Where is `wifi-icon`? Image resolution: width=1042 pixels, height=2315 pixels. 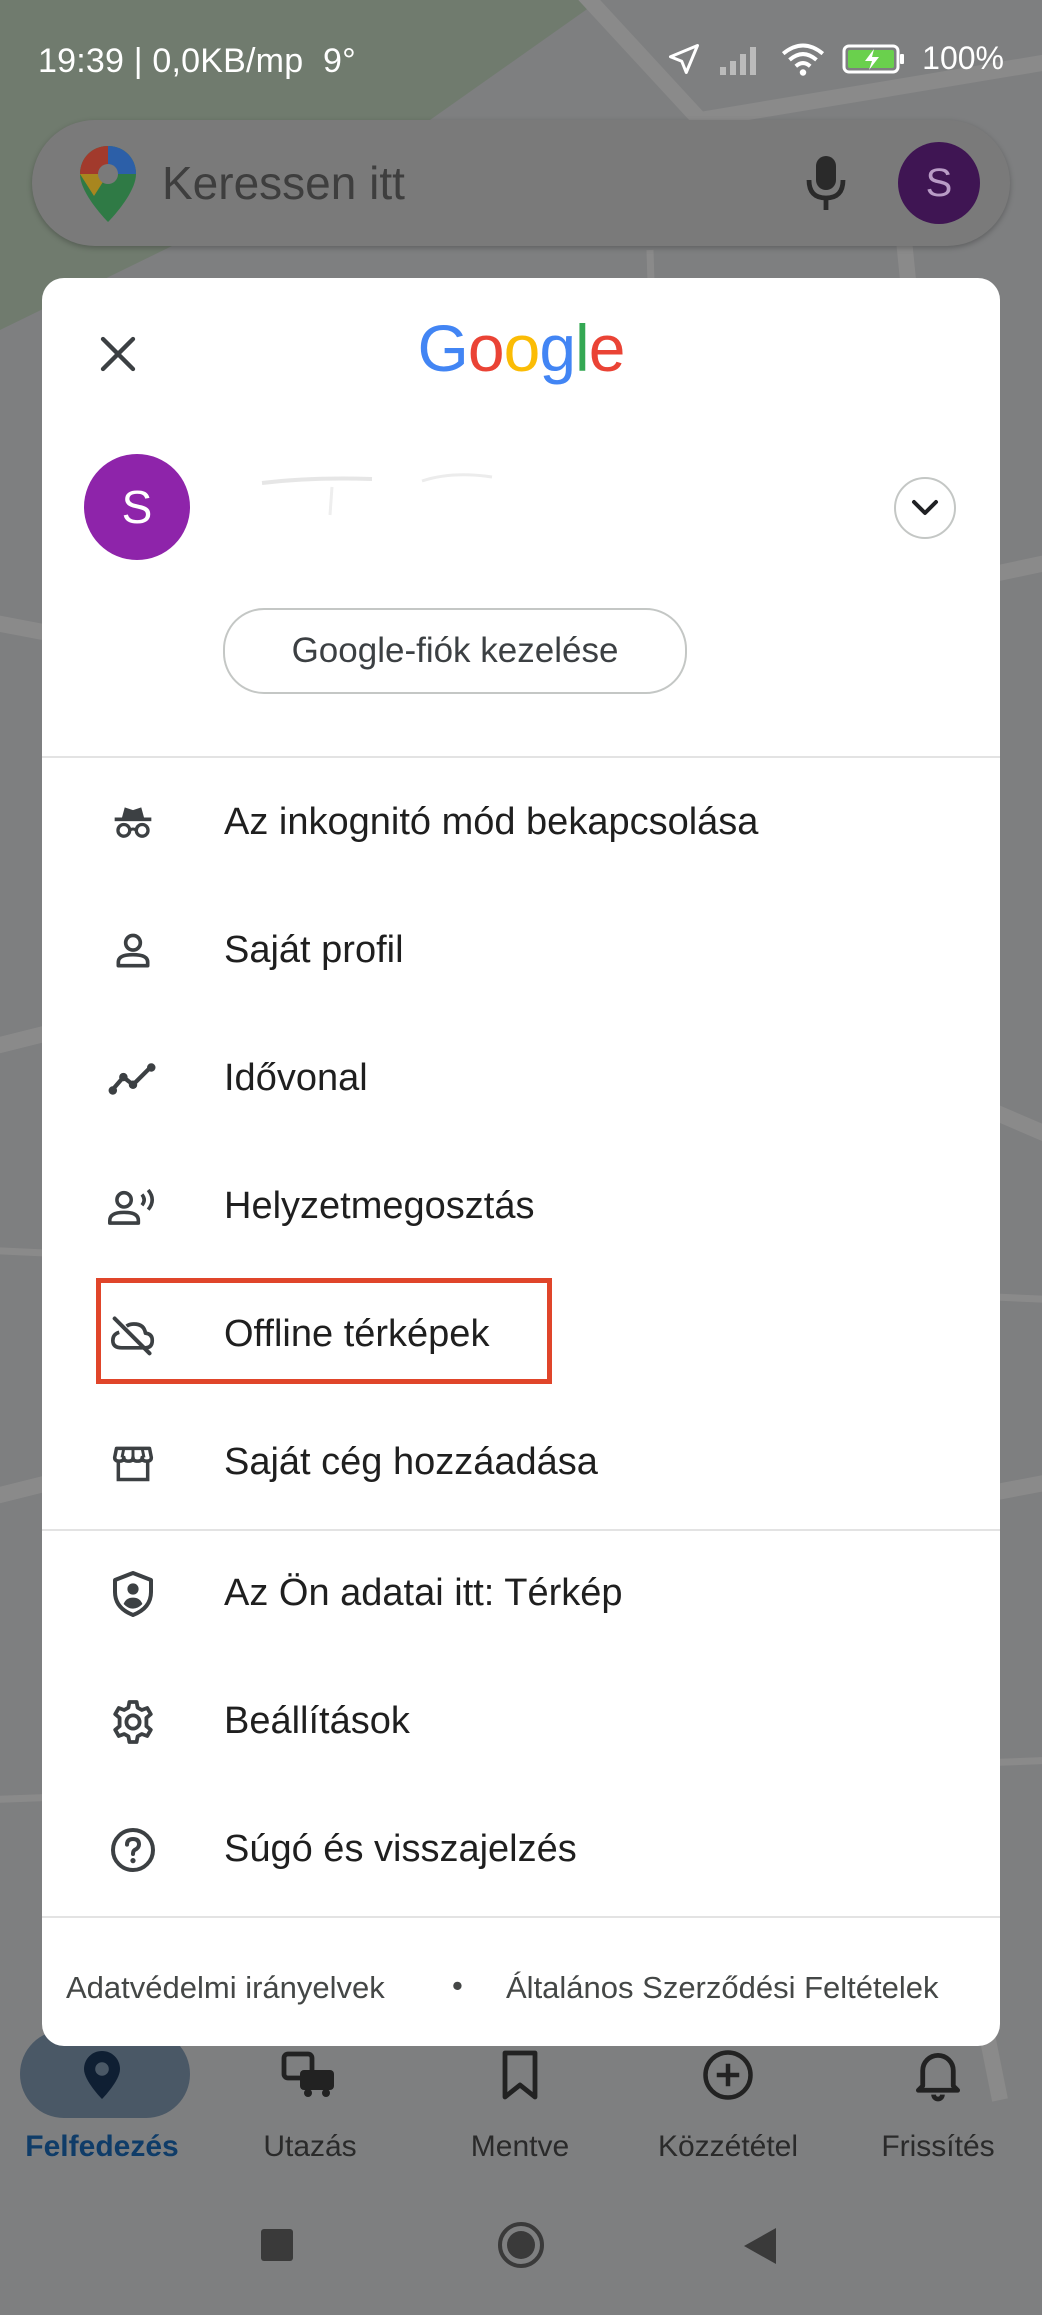 wifi-icon is located at coordinates (803, 59).